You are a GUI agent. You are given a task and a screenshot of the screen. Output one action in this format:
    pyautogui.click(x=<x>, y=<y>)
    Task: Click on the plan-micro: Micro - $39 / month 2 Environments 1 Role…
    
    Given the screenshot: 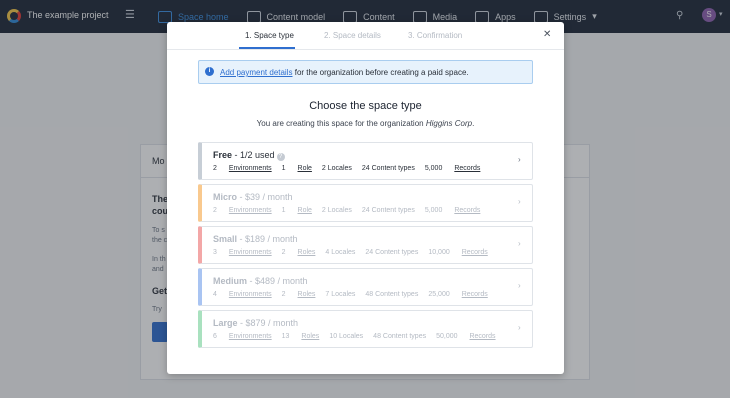 What is the action you would take?
    pyautogui.click(x=365, y=203)
    